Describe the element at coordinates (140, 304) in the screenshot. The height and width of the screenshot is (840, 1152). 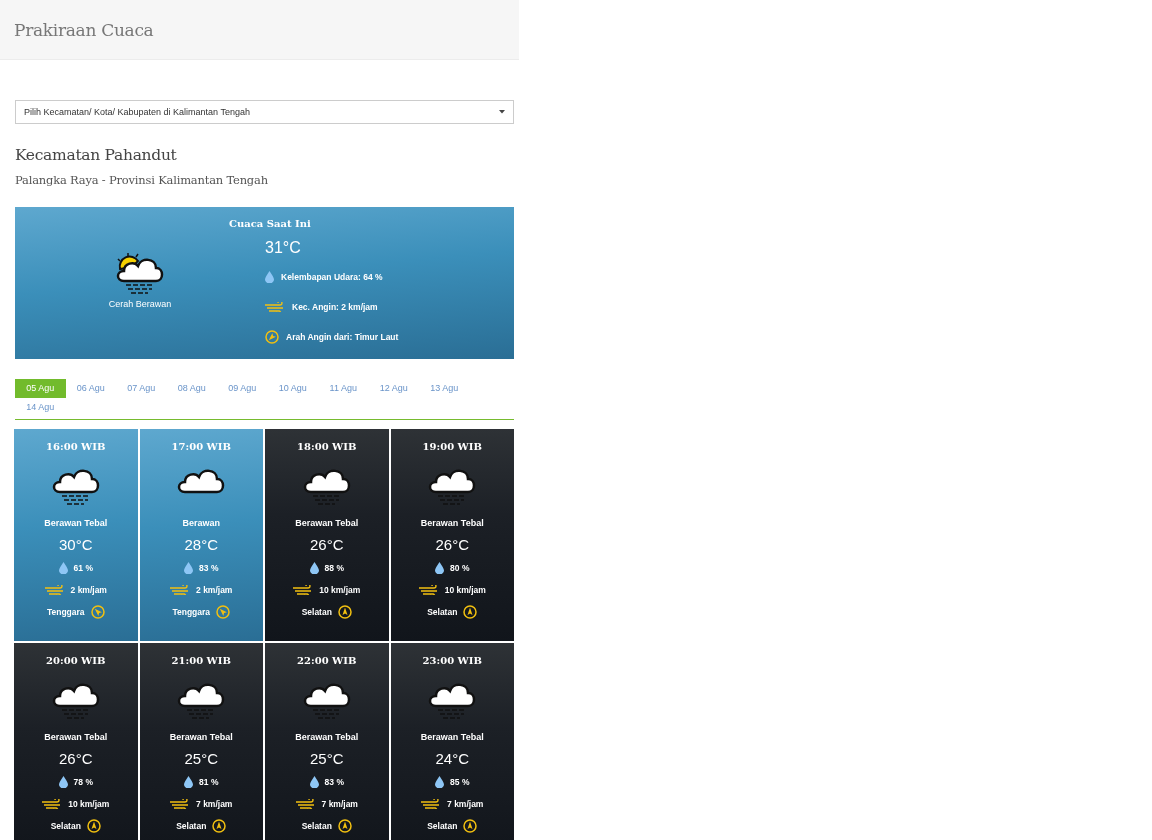
I see `condition-label: Cerah Berawan` at that location.